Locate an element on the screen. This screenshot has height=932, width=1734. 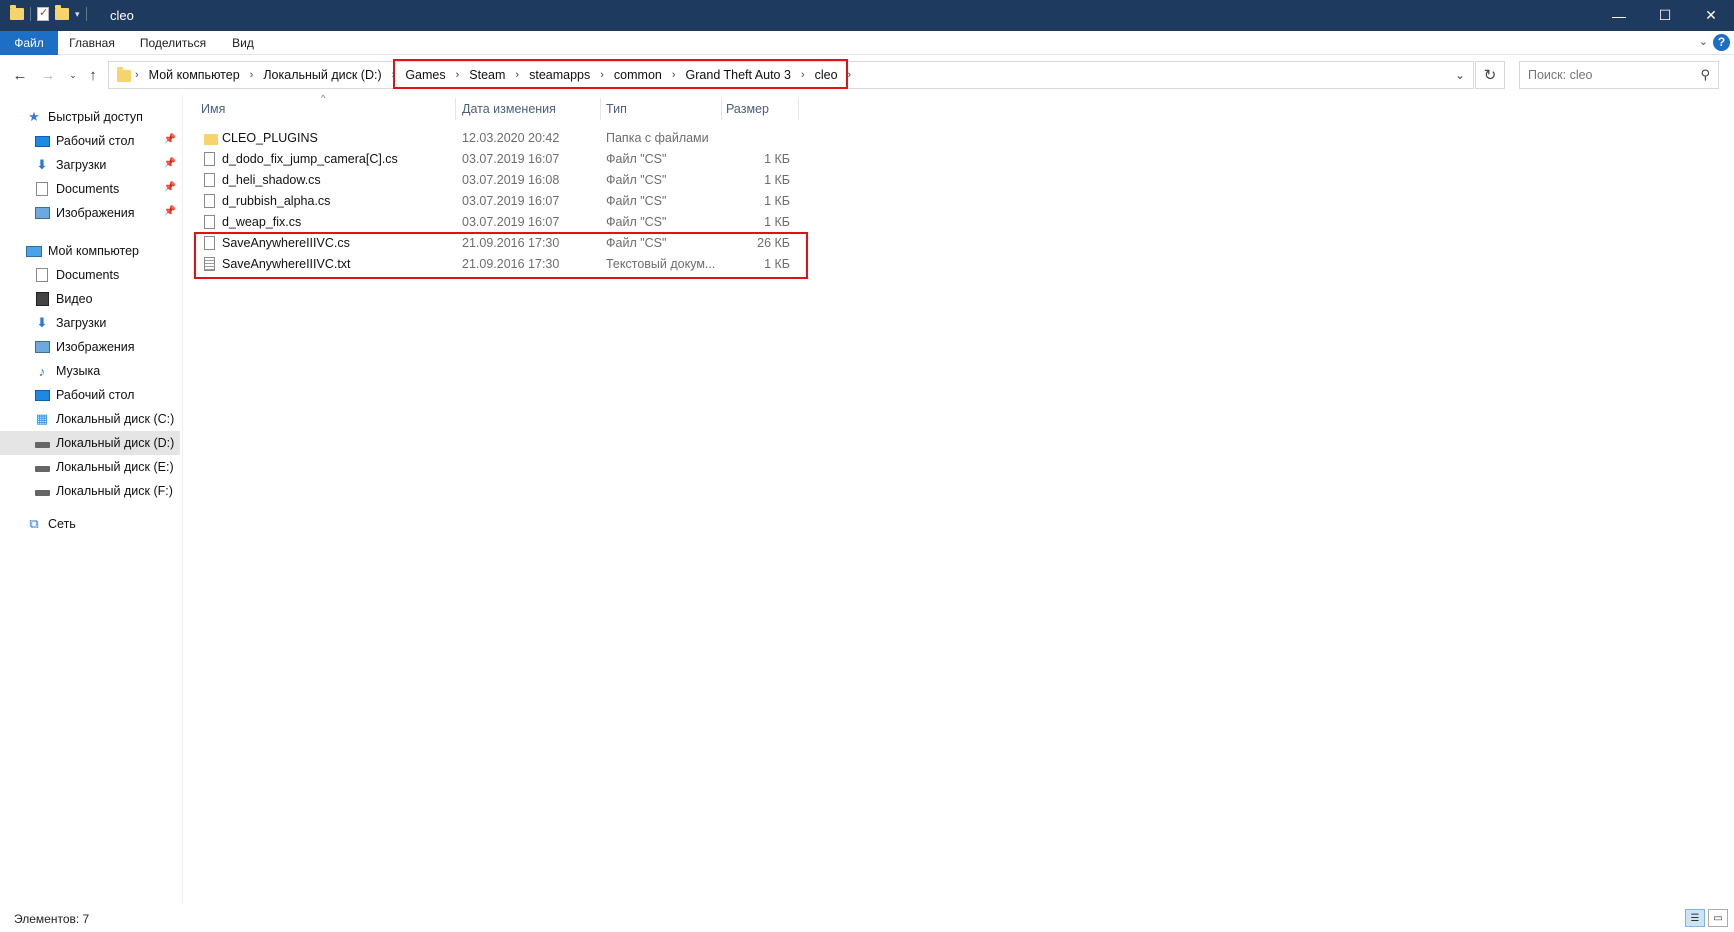
tab-home: Главная is located at coordinates (92, 43).